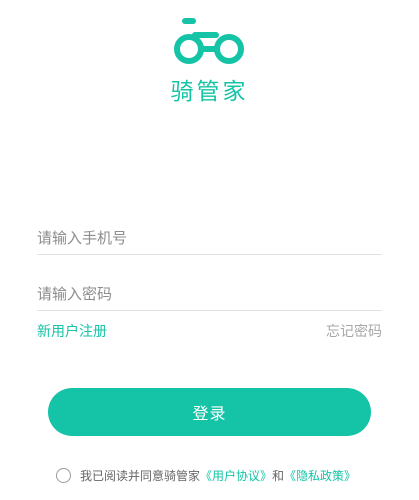 The height and width of the screenshot is (500, 419). I want to click on register-link: 新用户注册, so click(72, 332).